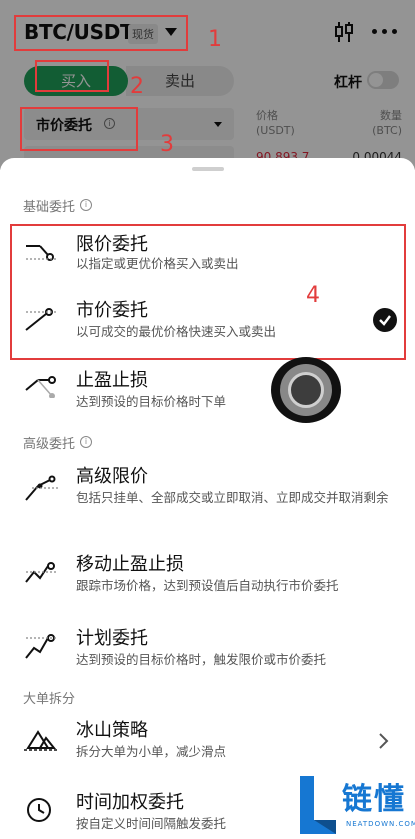  Describe the element at coordinates (207, 650) in the screenshot. I see `option-trigger-order: 计划委托 达到预设的目标价格时，触发限价或市价委托` at that location.